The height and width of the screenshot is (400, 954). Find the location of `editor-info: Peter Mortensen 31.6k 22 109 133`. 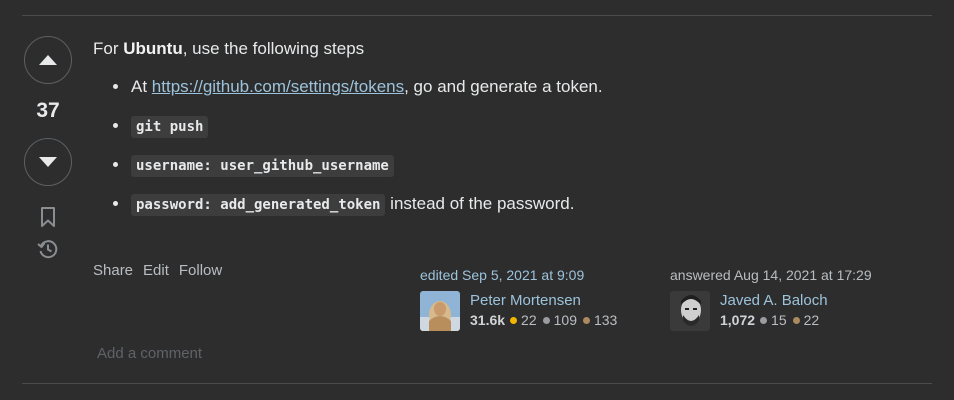

editor-info: Peter Mortensen 31.6k 22 109 133 is located at coordinates (521, 311).